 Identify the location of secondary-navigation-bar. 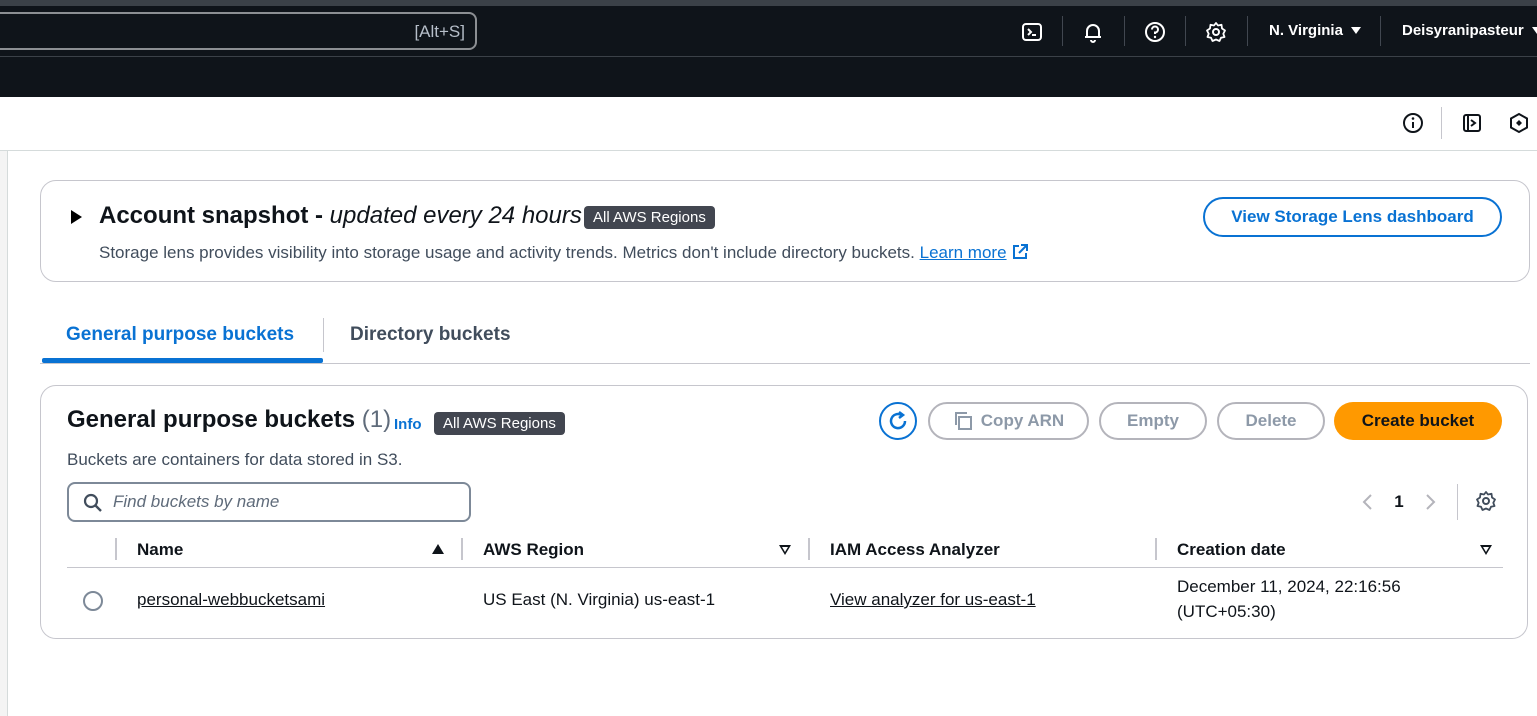
(768, 76).